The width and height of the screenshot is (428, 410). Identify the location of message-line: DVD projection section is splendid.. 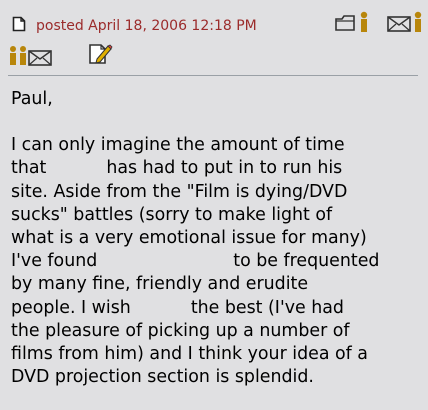
(162, 377).